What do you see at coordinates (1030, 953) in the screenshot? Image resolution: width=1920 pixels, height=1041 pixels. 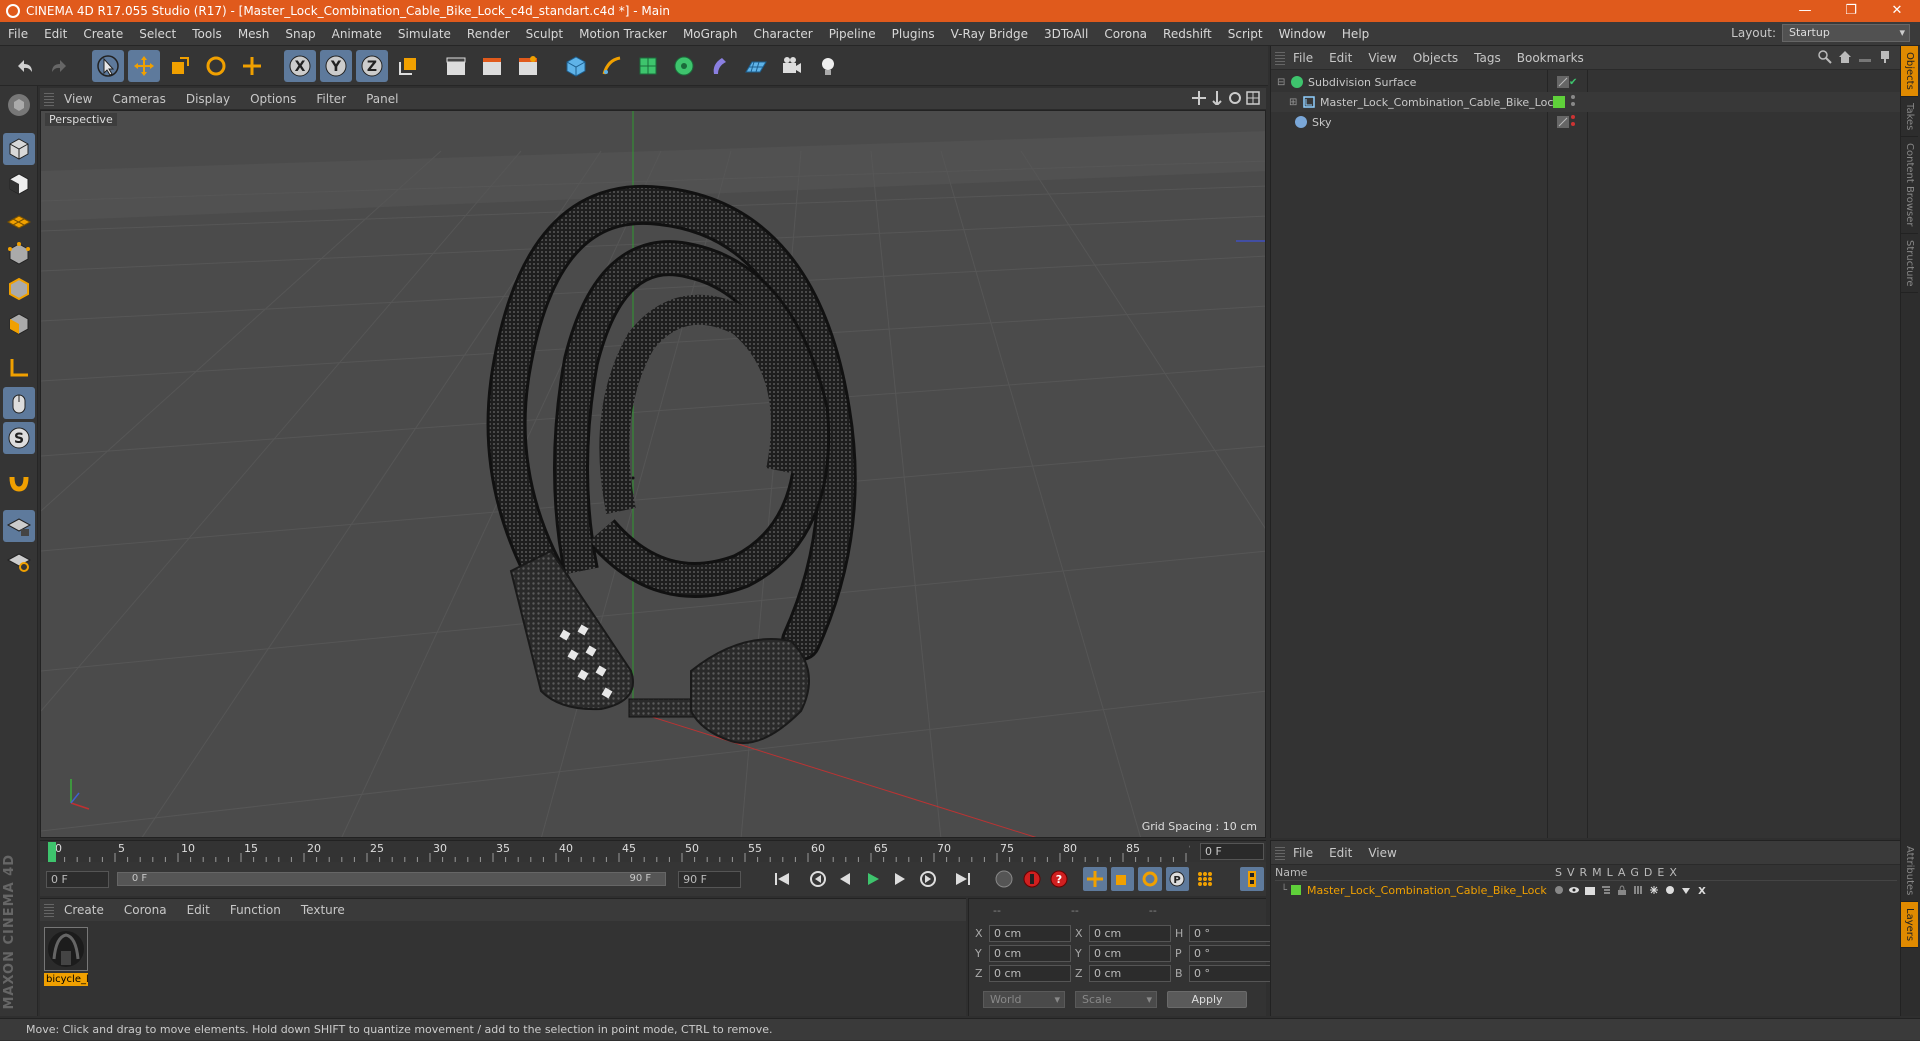 I see `position-y-field: 0 cm` at bounding box center [1030, 953].